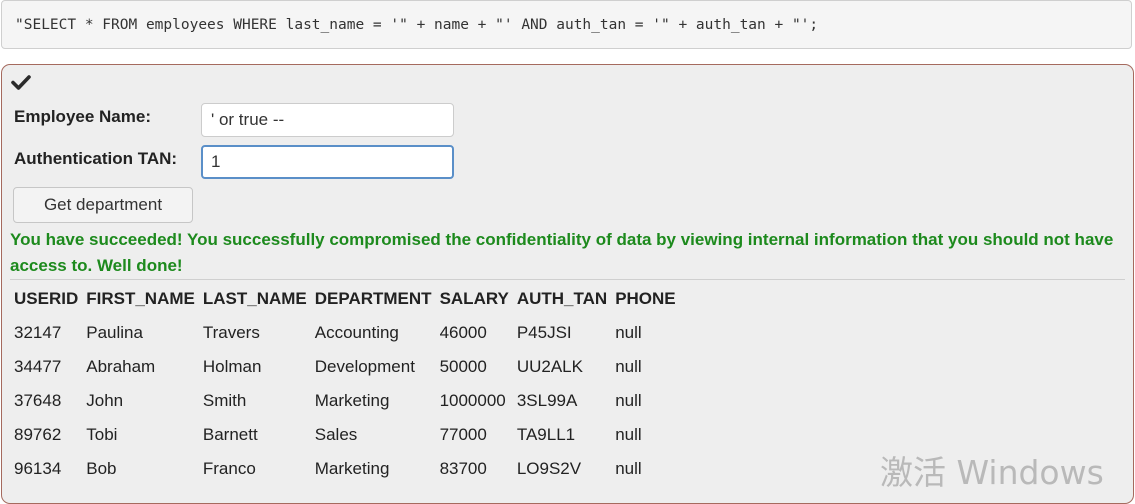 The height and width of the screenshot is (504, 1135). I want to click on column-header: LAST_NAME, so click(254, 298).